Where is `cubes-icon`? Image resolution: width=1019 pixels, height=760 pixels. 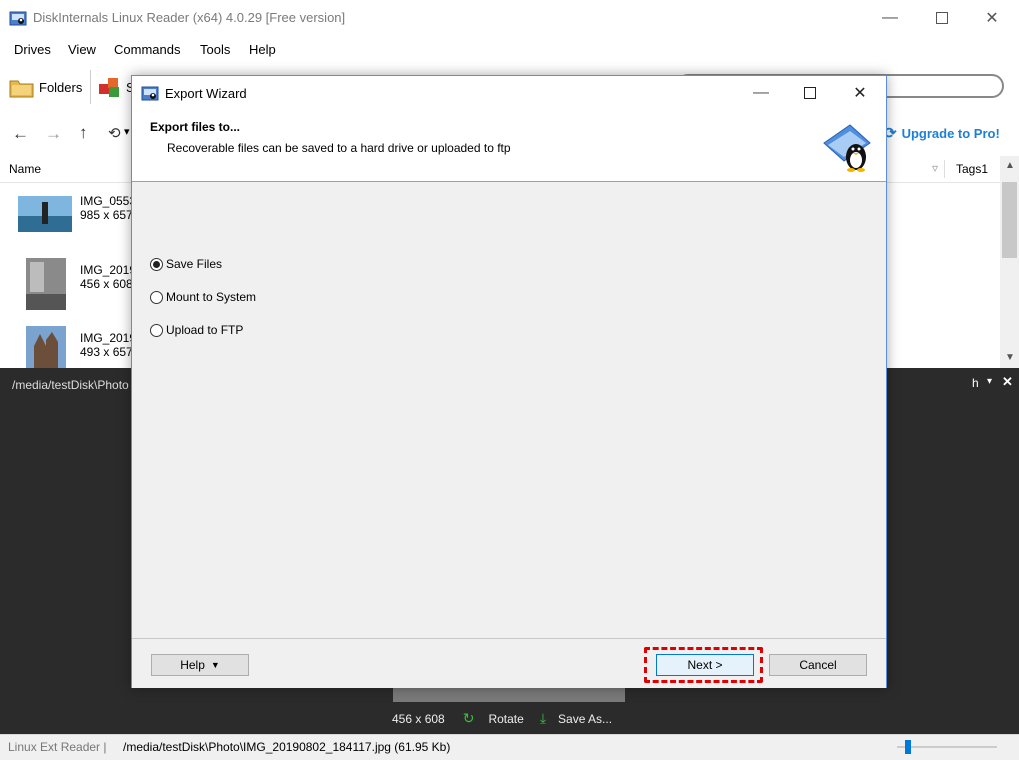
cubes-icon is located at coordinates (109, 87).